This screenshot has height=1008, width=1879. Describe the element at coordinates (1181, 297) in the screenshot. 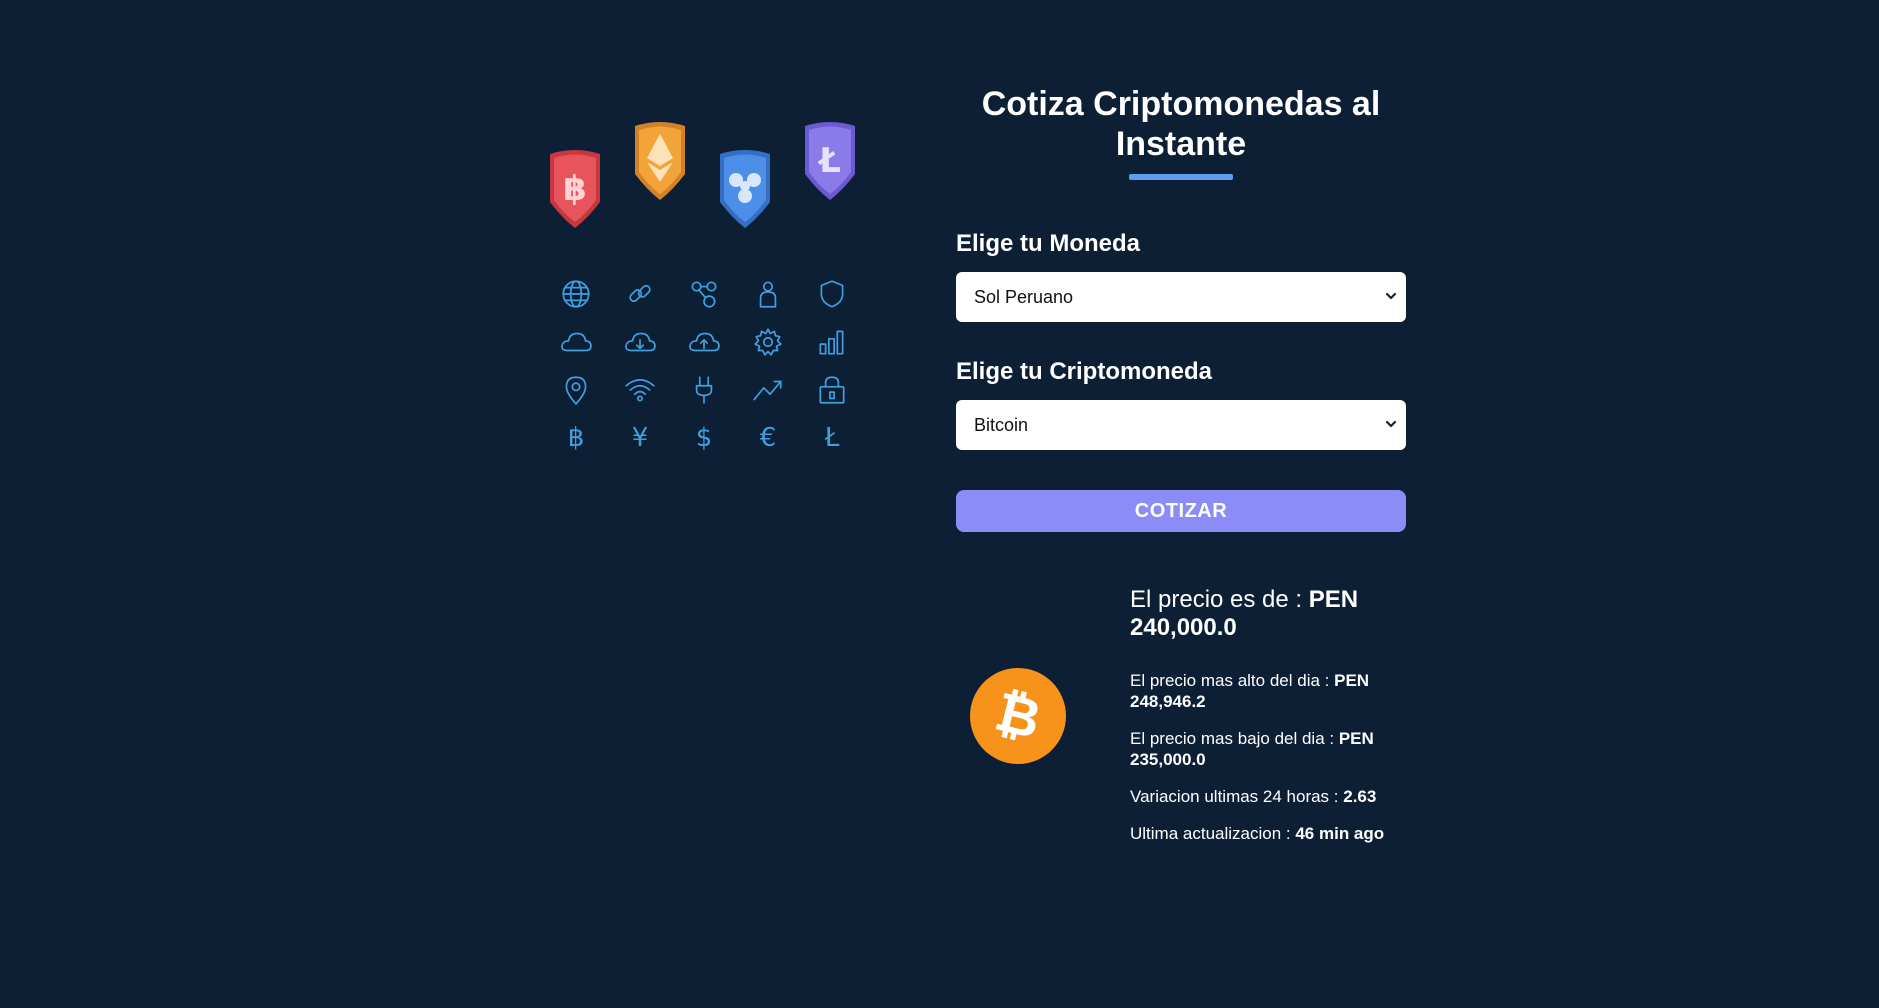

I see `currency-select: Sol Peruano` at that location.